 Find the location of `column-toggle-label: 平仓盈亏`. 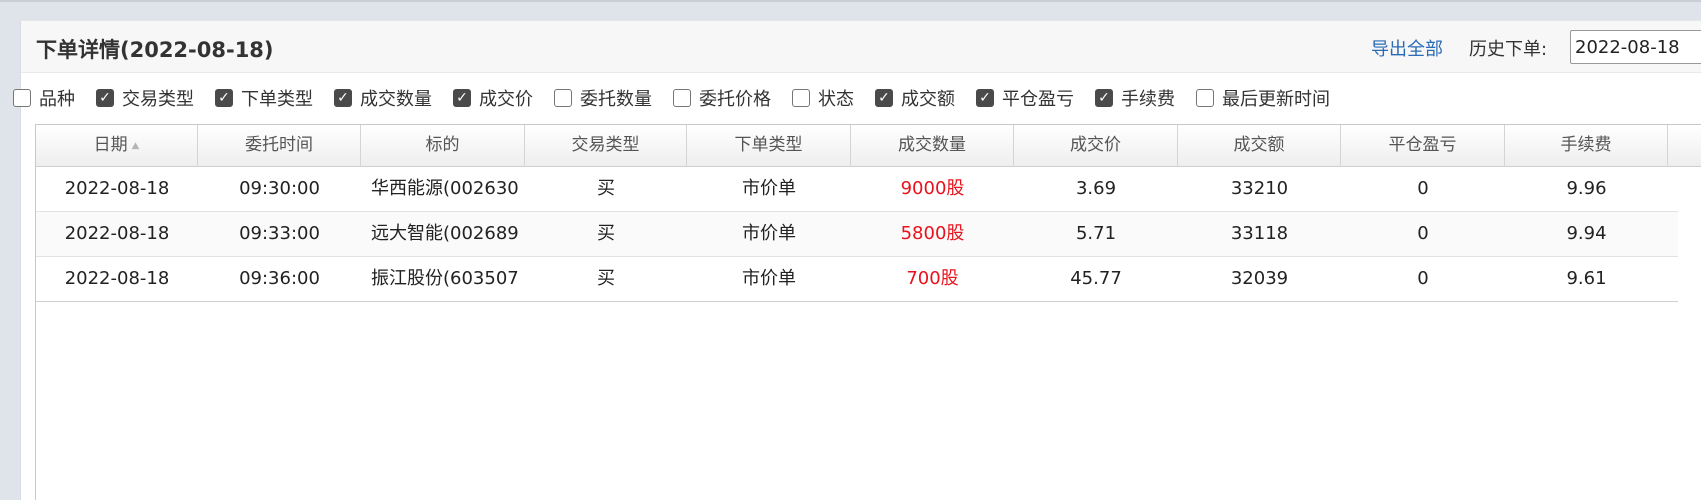

column-toggle-label: 平仓盈亏 is located at coordinates (1038, 99).